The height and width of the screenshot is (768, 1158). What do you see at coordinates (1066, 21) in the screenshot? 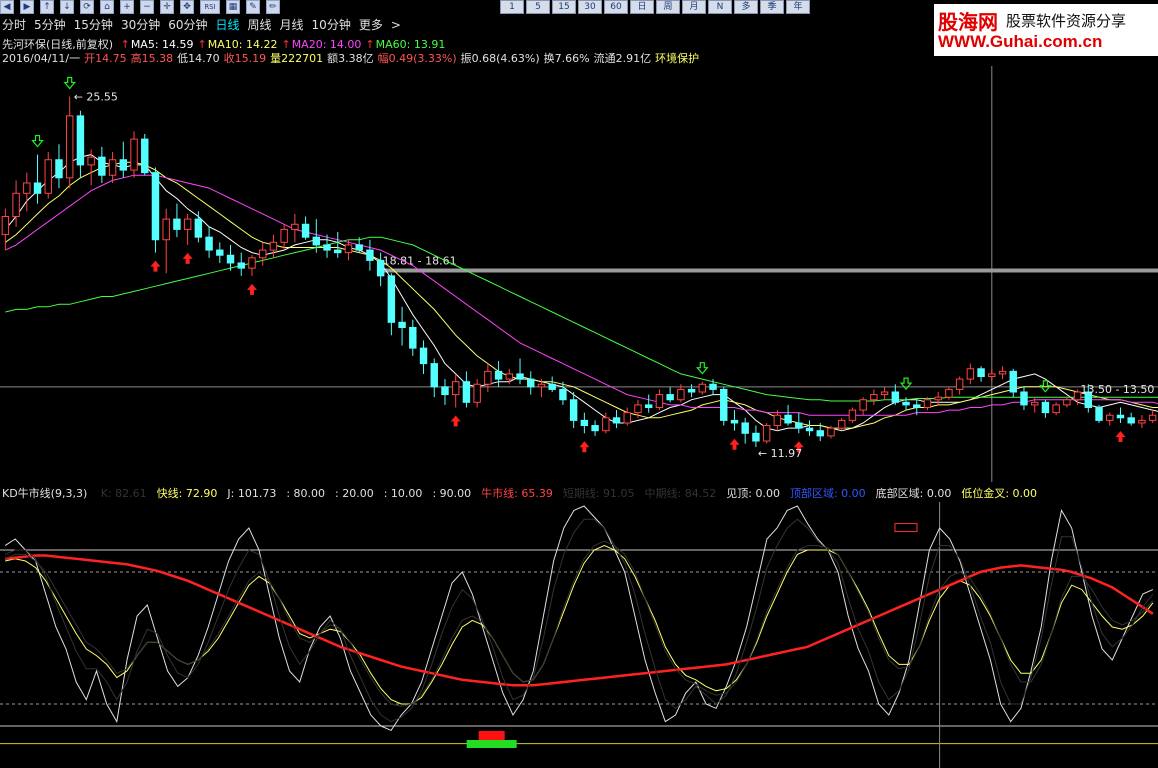
I see `logo-slogan: 股票软件资源分享` at bounding box center [1066, 21].